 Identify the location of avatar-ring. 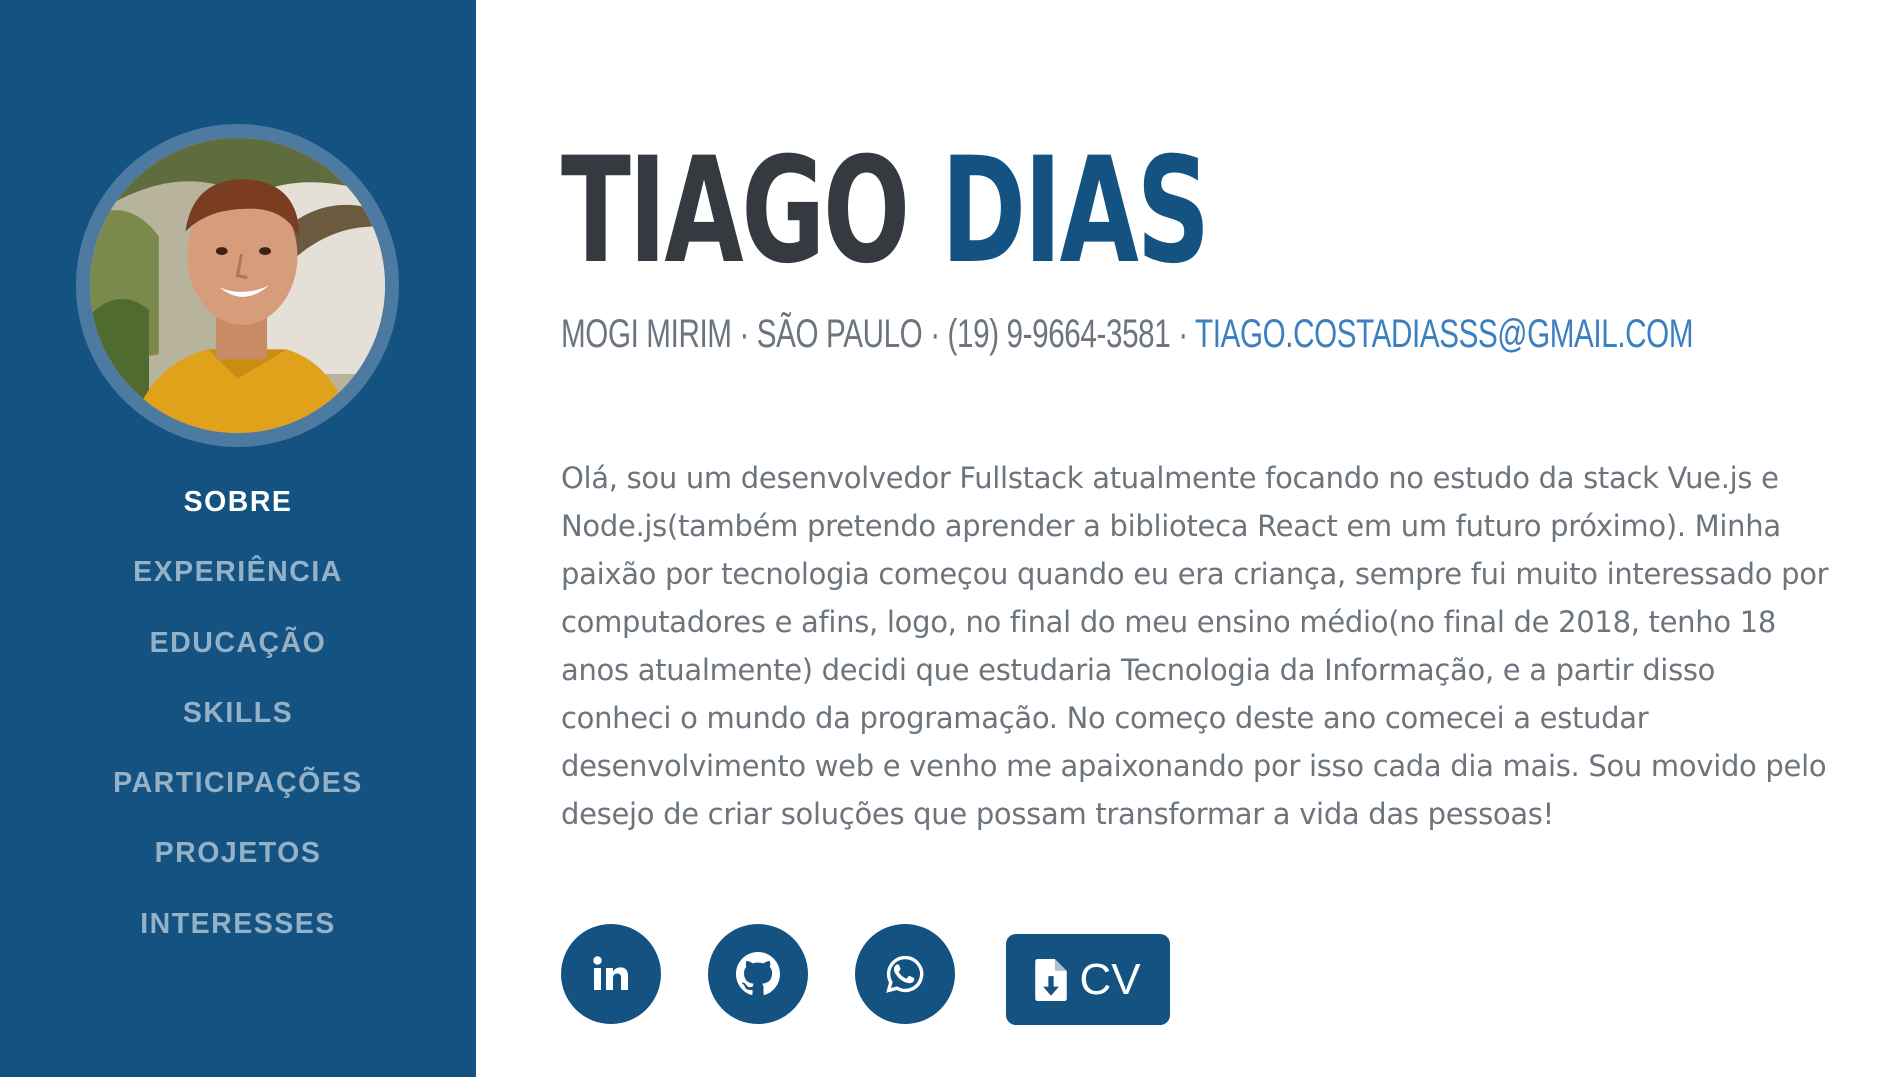
(237, 285).